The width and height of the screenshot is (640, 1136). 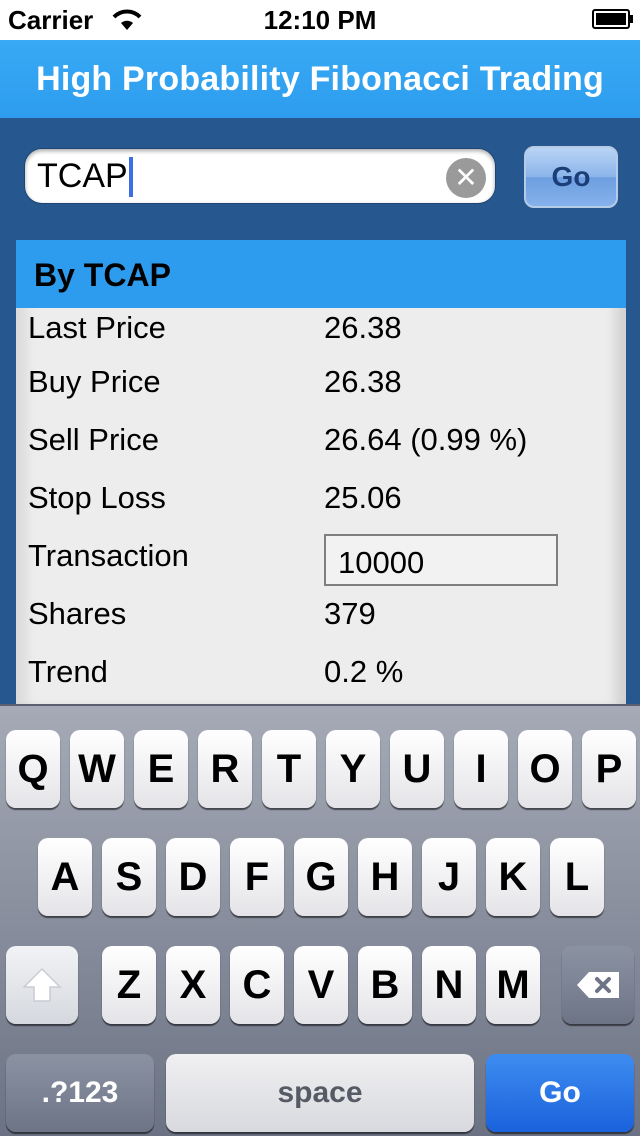 I want to click on key-h: H, so click(x=385, y=877).